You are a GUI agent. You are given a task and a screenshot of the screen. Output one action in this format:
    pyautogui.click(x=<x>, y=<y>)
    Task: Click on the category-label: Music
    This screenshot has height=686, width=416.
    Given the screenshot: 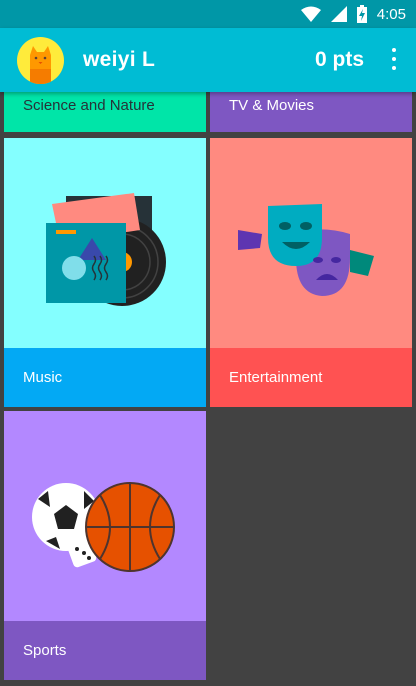 What is the action you would take?
    pyautogui.click(x=105, y=377)
    